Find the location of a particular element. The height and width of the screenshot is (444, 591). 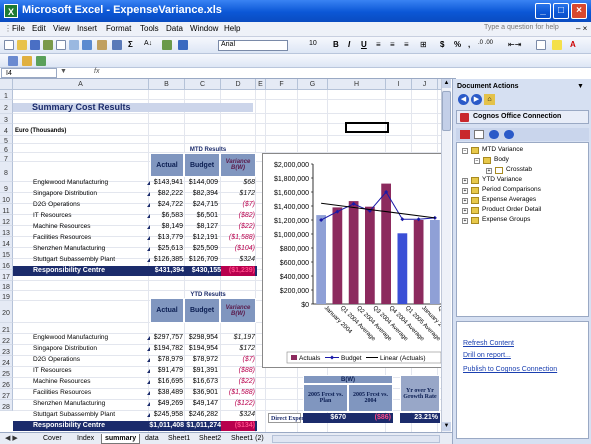

cognos-tab-document-icon is located at coordinates (479, 134).